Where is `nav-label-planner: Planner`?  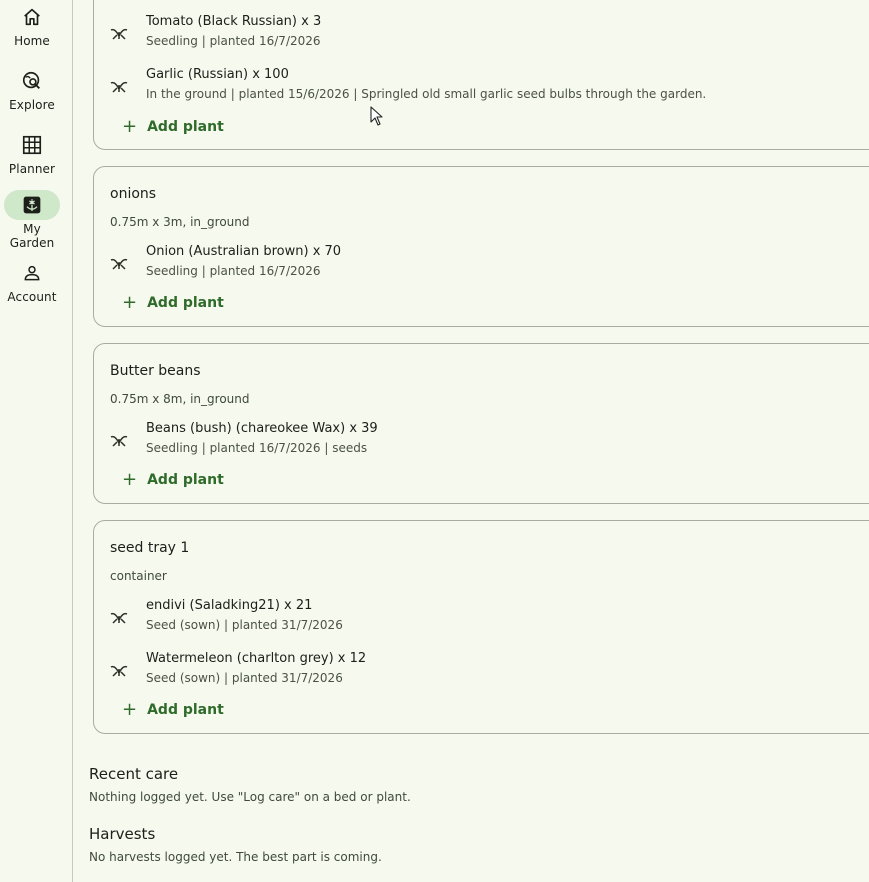
nav-label-planner: Planner is located at coordinates (32, 169).